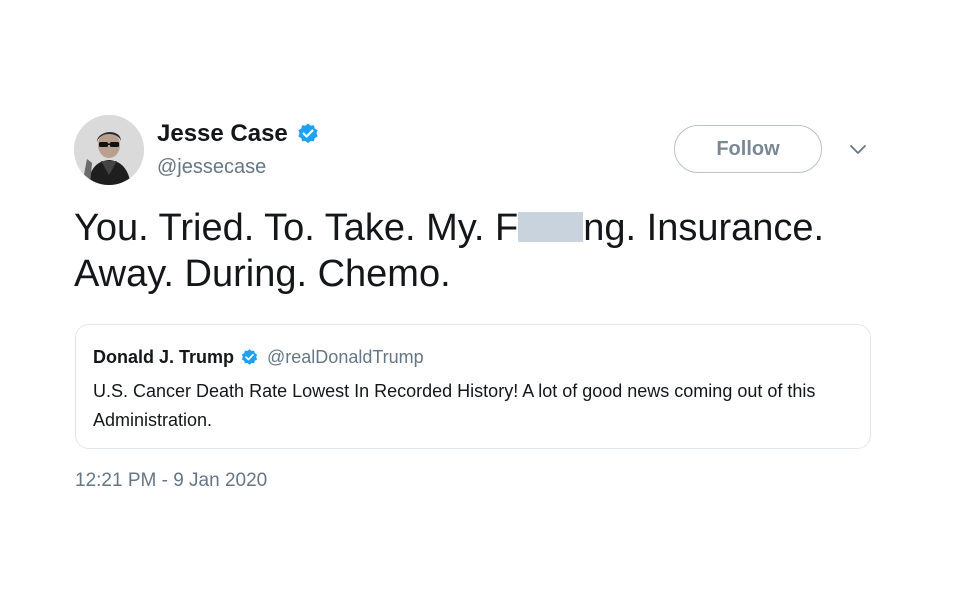 This screenshot has width=980, height=590. I want to click on quoted-tweet-header: Donald J. Trump @realDonaldTrump, so click(258, 357).